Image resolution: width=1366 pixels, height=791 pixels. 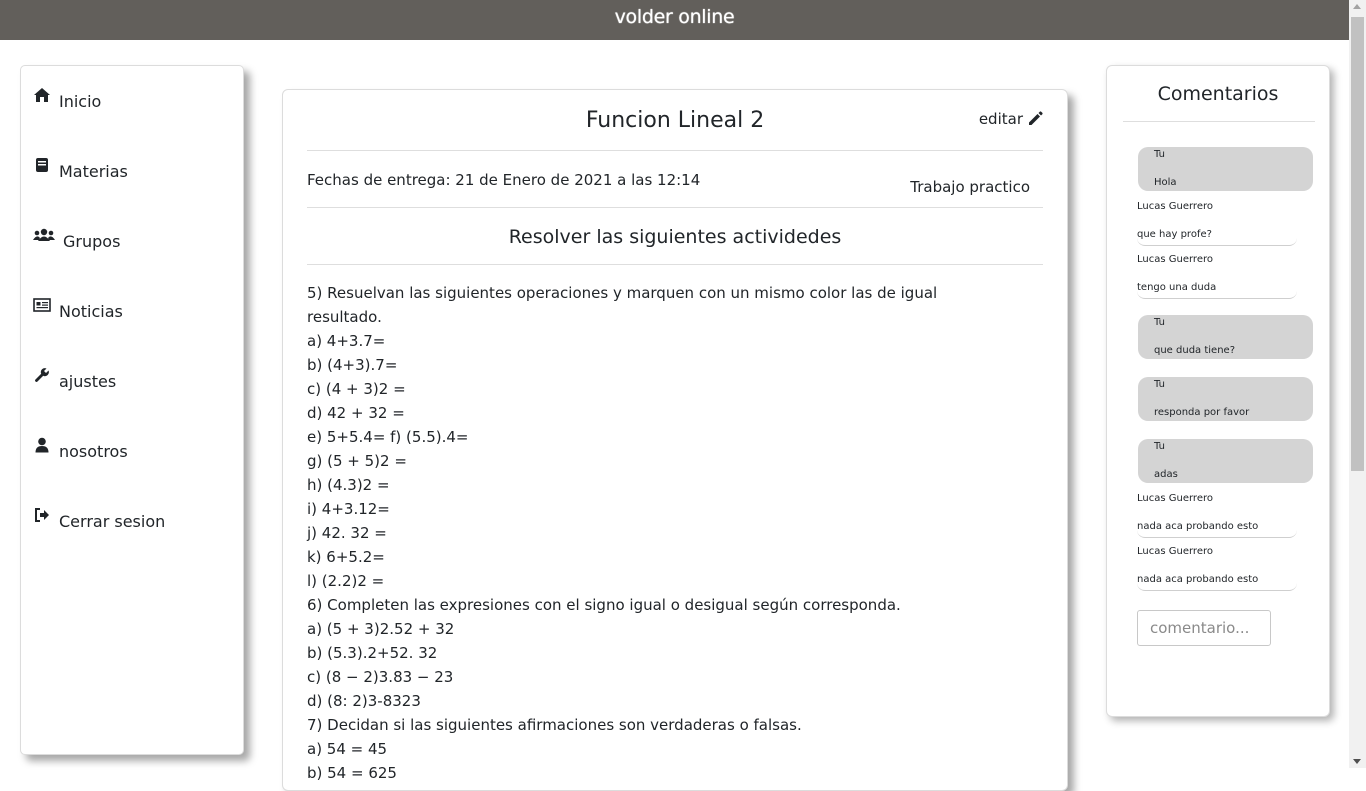 I want to click on body-line: a) (5 + 3)2.52 + 32, so click(x=381, y=629).